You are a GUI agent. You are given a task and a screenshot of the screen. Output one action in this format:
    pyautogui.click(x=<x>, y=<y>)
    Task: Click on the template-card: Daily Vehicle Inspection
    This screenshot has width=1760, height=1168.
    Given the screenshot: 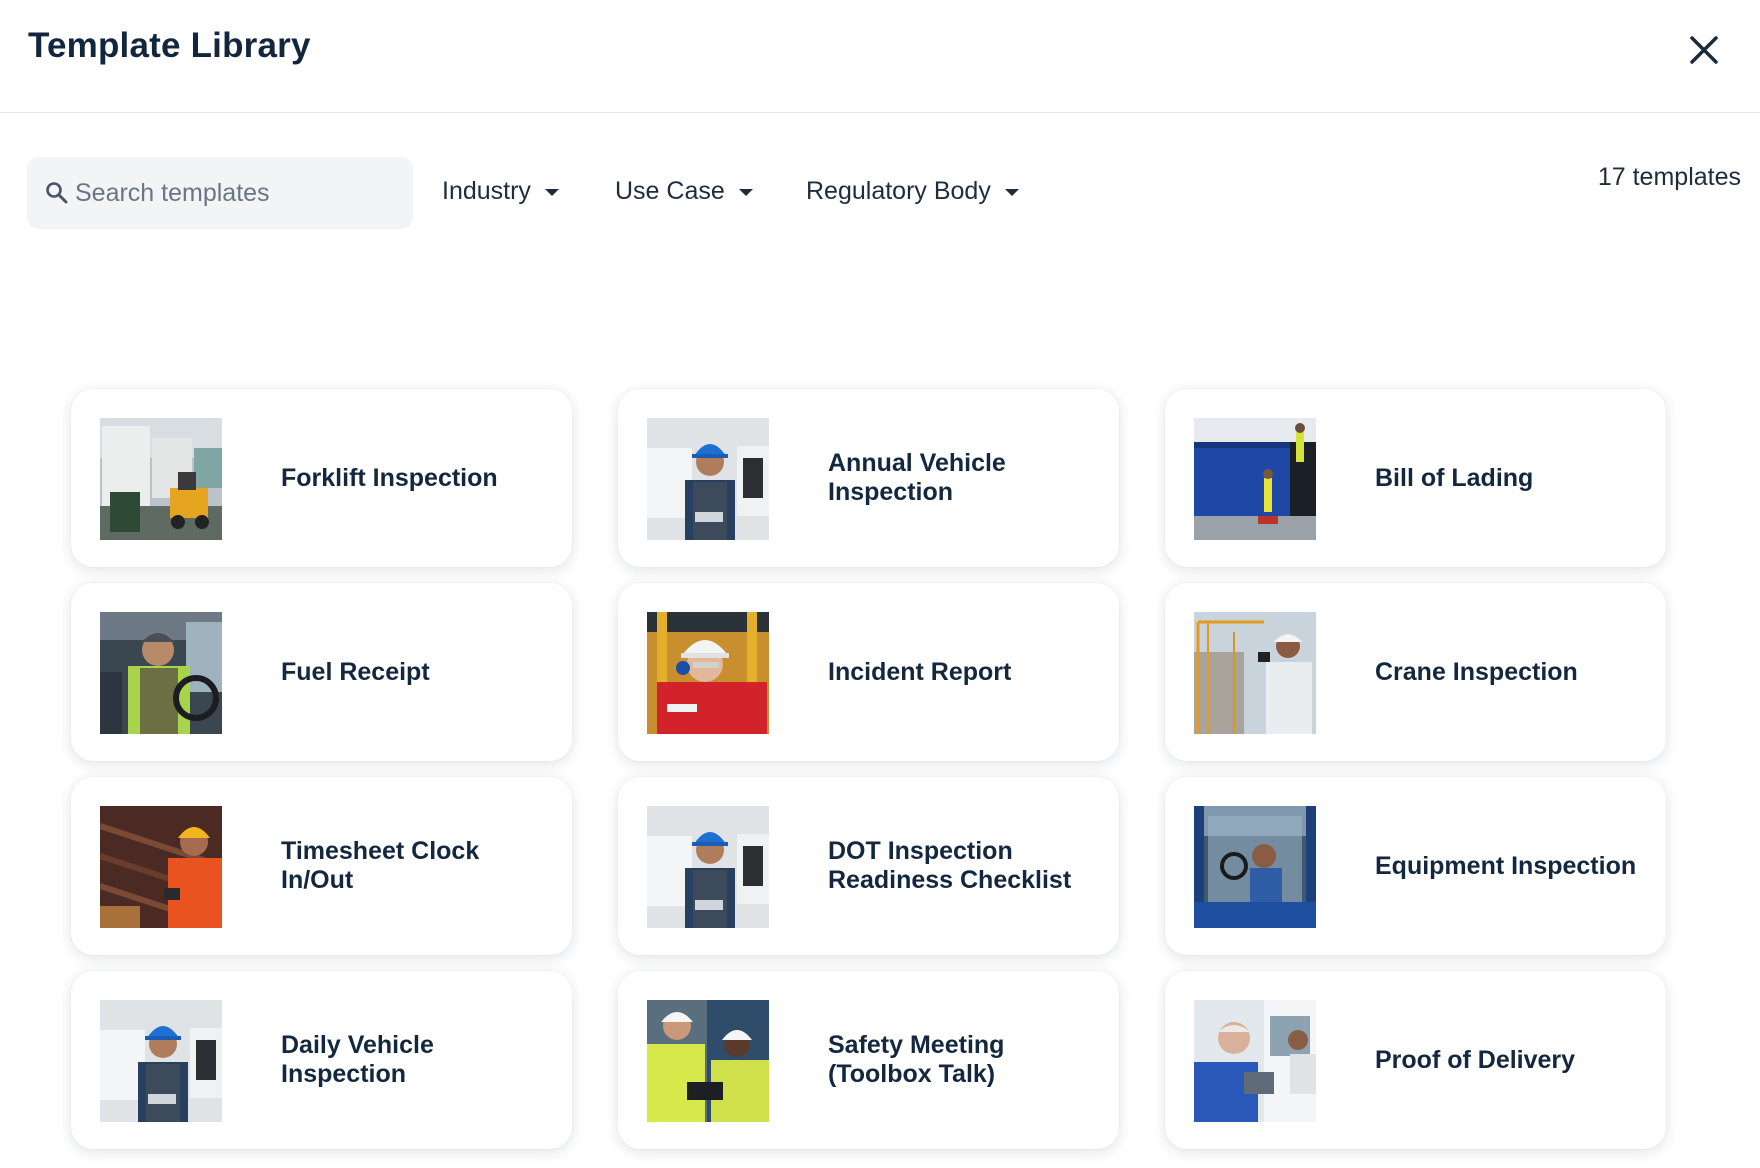 What is the action you would take?
    pyautogui.click(x=321, y=1060)
    